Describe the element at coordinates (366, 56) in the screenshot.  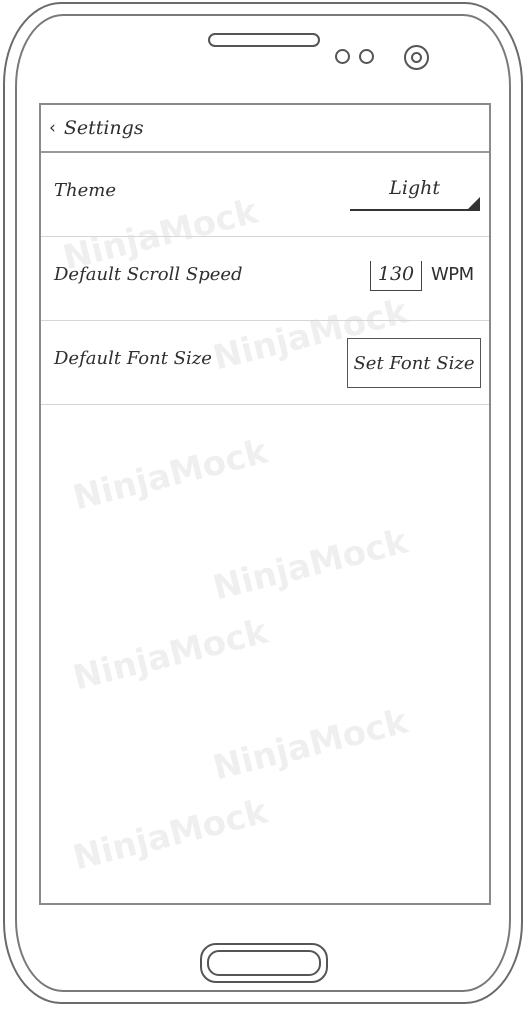
I see `light-sensor` at that location.